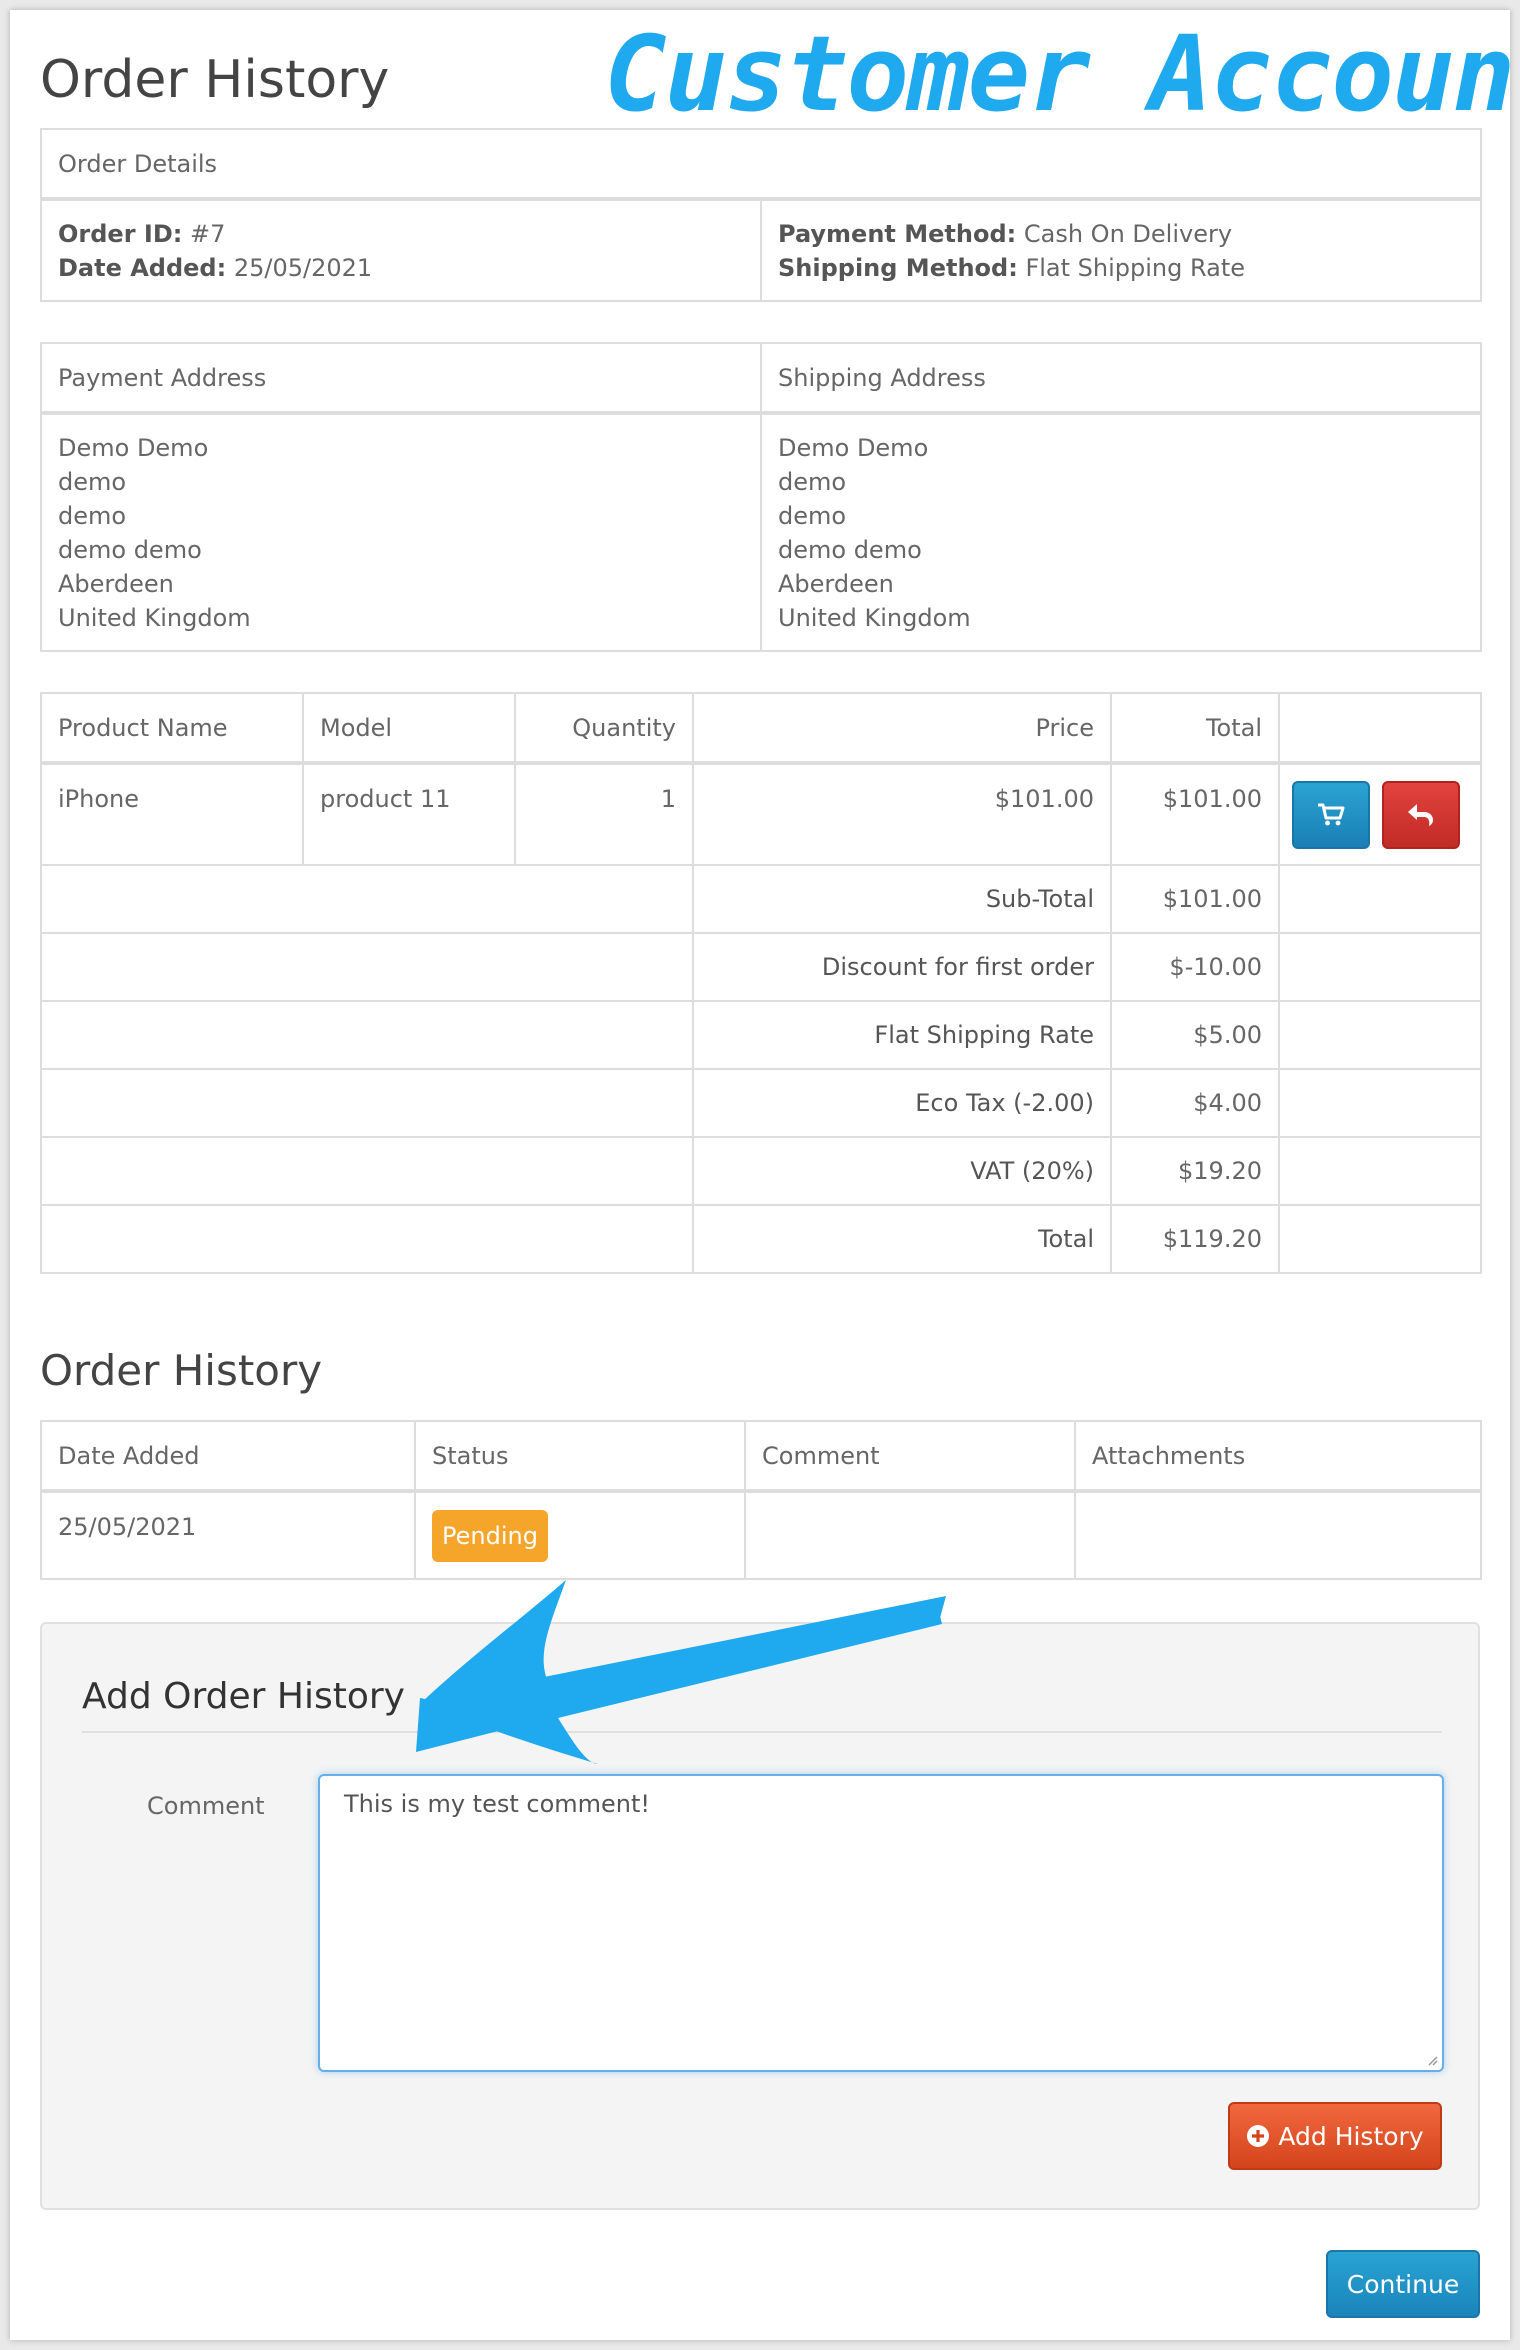 The image size is (1520, 2350). Describe the element at coordinates (1195, 728) in the screenshot. I see `col-total: Total` at that location.